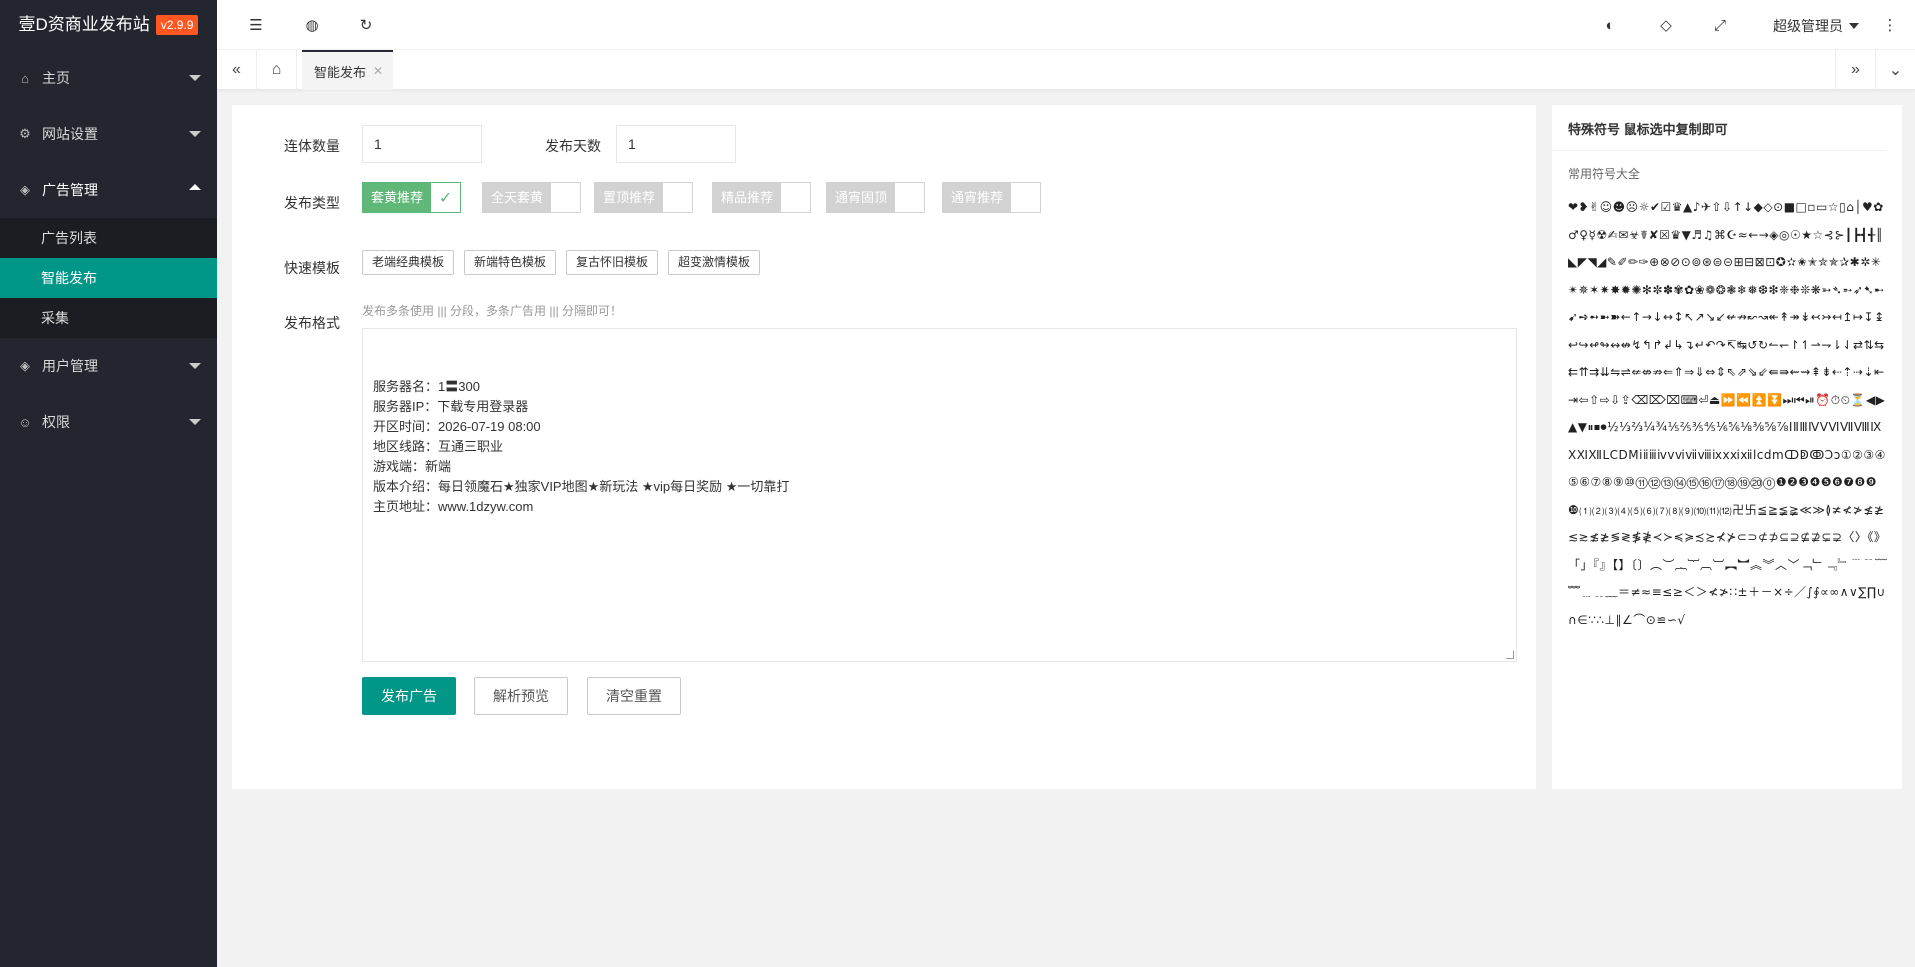 Image resolution: width=1915 pixels, height=967 pixels. Describe the element at coordinates (1066, 70) in the screenshot. I see `tab-bar: « ⌂ 智能发布 ✕ » ⌄` at that location.